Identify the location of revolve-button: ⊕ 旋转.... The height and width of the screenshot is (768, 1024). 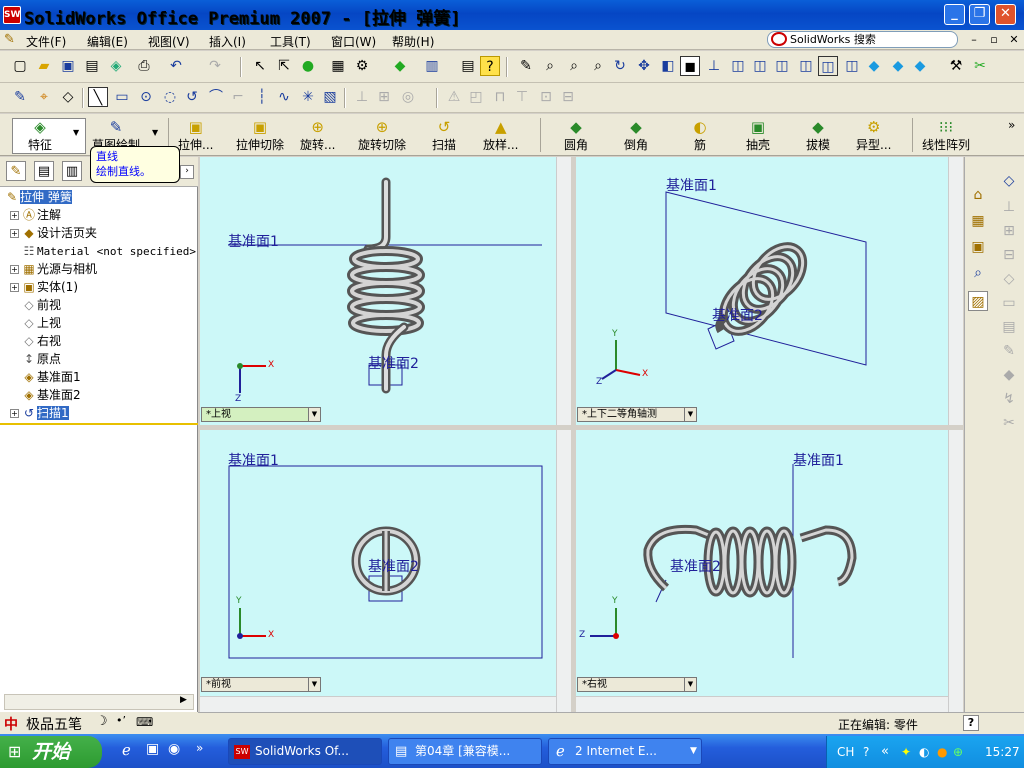
(317, 135).